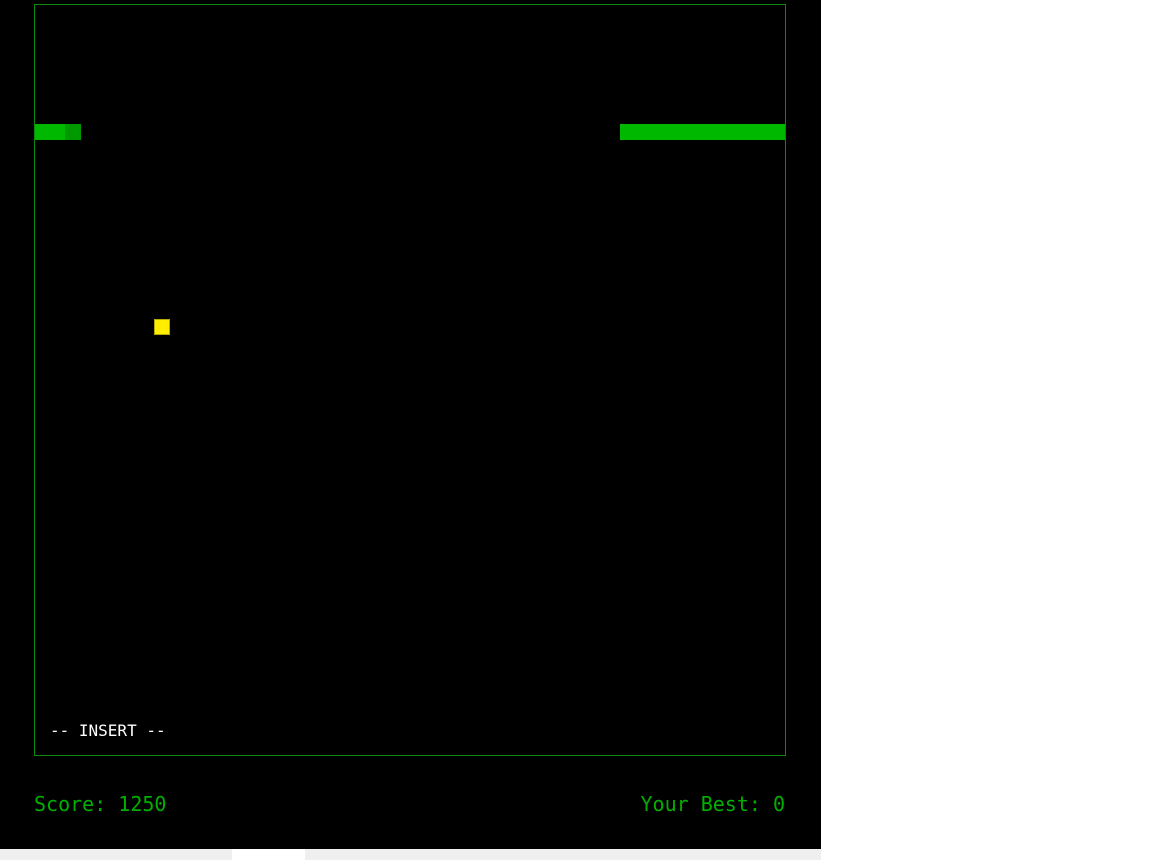  What do you see at coordinates (706, 804) in the screenshot?
I see `best-label: Your Best:` at bounding box center [706, 804].